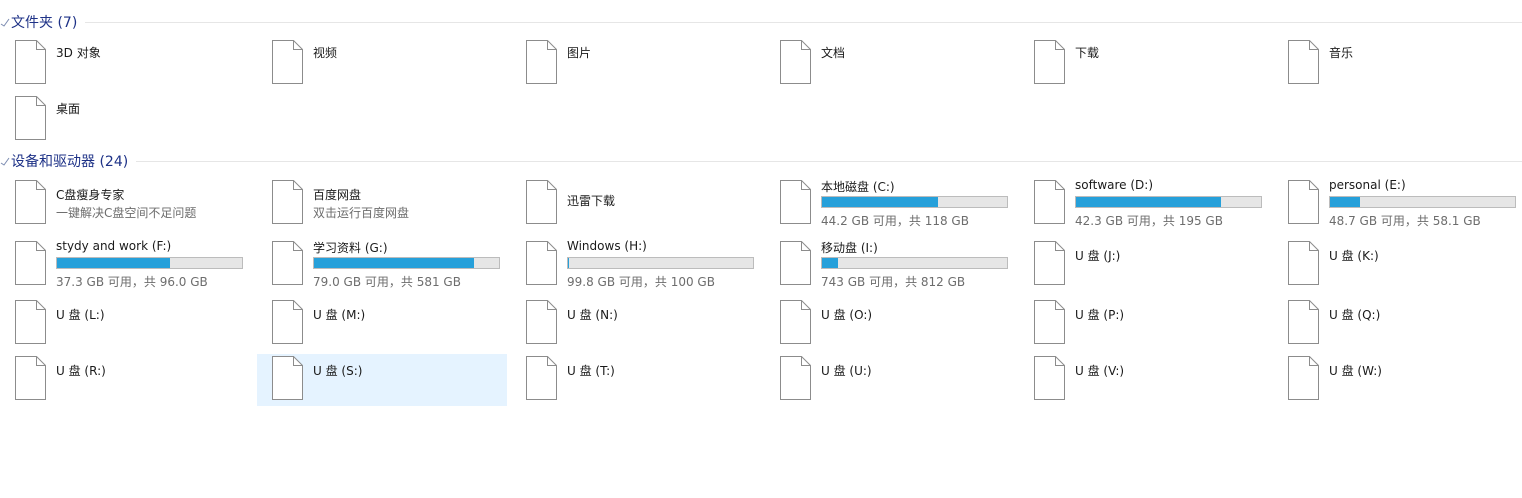 This screenshot has width=1522, height=498. I want to click on item-name: 迅雷下载, so click(591, 201).